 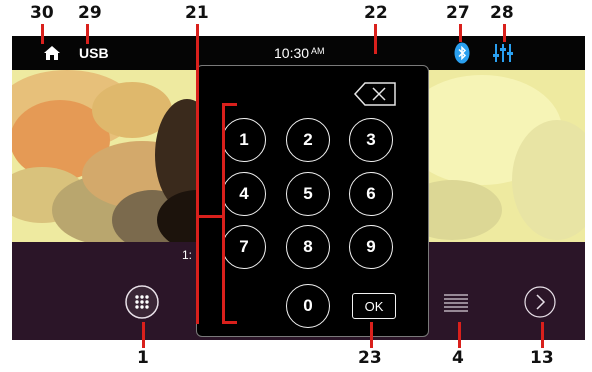 I want to click on key-8: 8, so click(x=308, y=247).